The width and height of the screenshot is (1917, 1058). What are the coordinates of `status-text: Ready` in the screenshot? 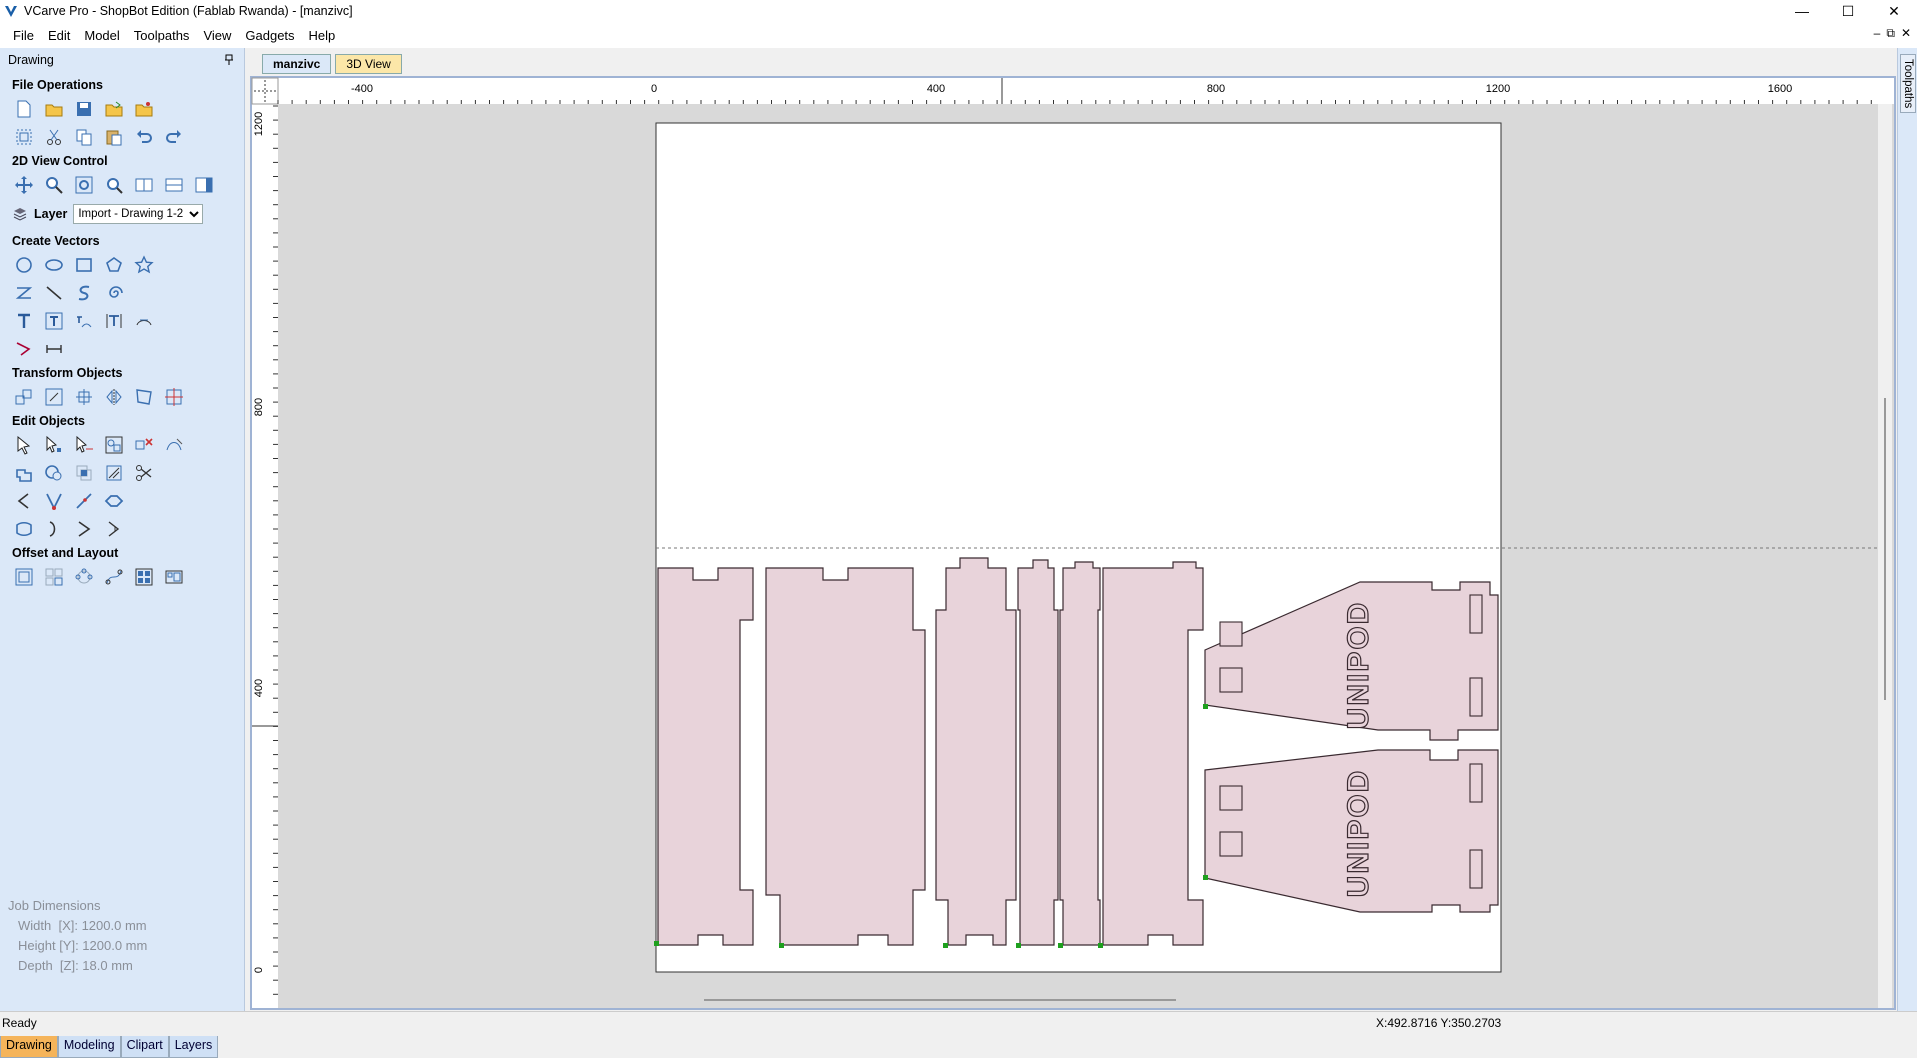 It's located at (19, 1022).